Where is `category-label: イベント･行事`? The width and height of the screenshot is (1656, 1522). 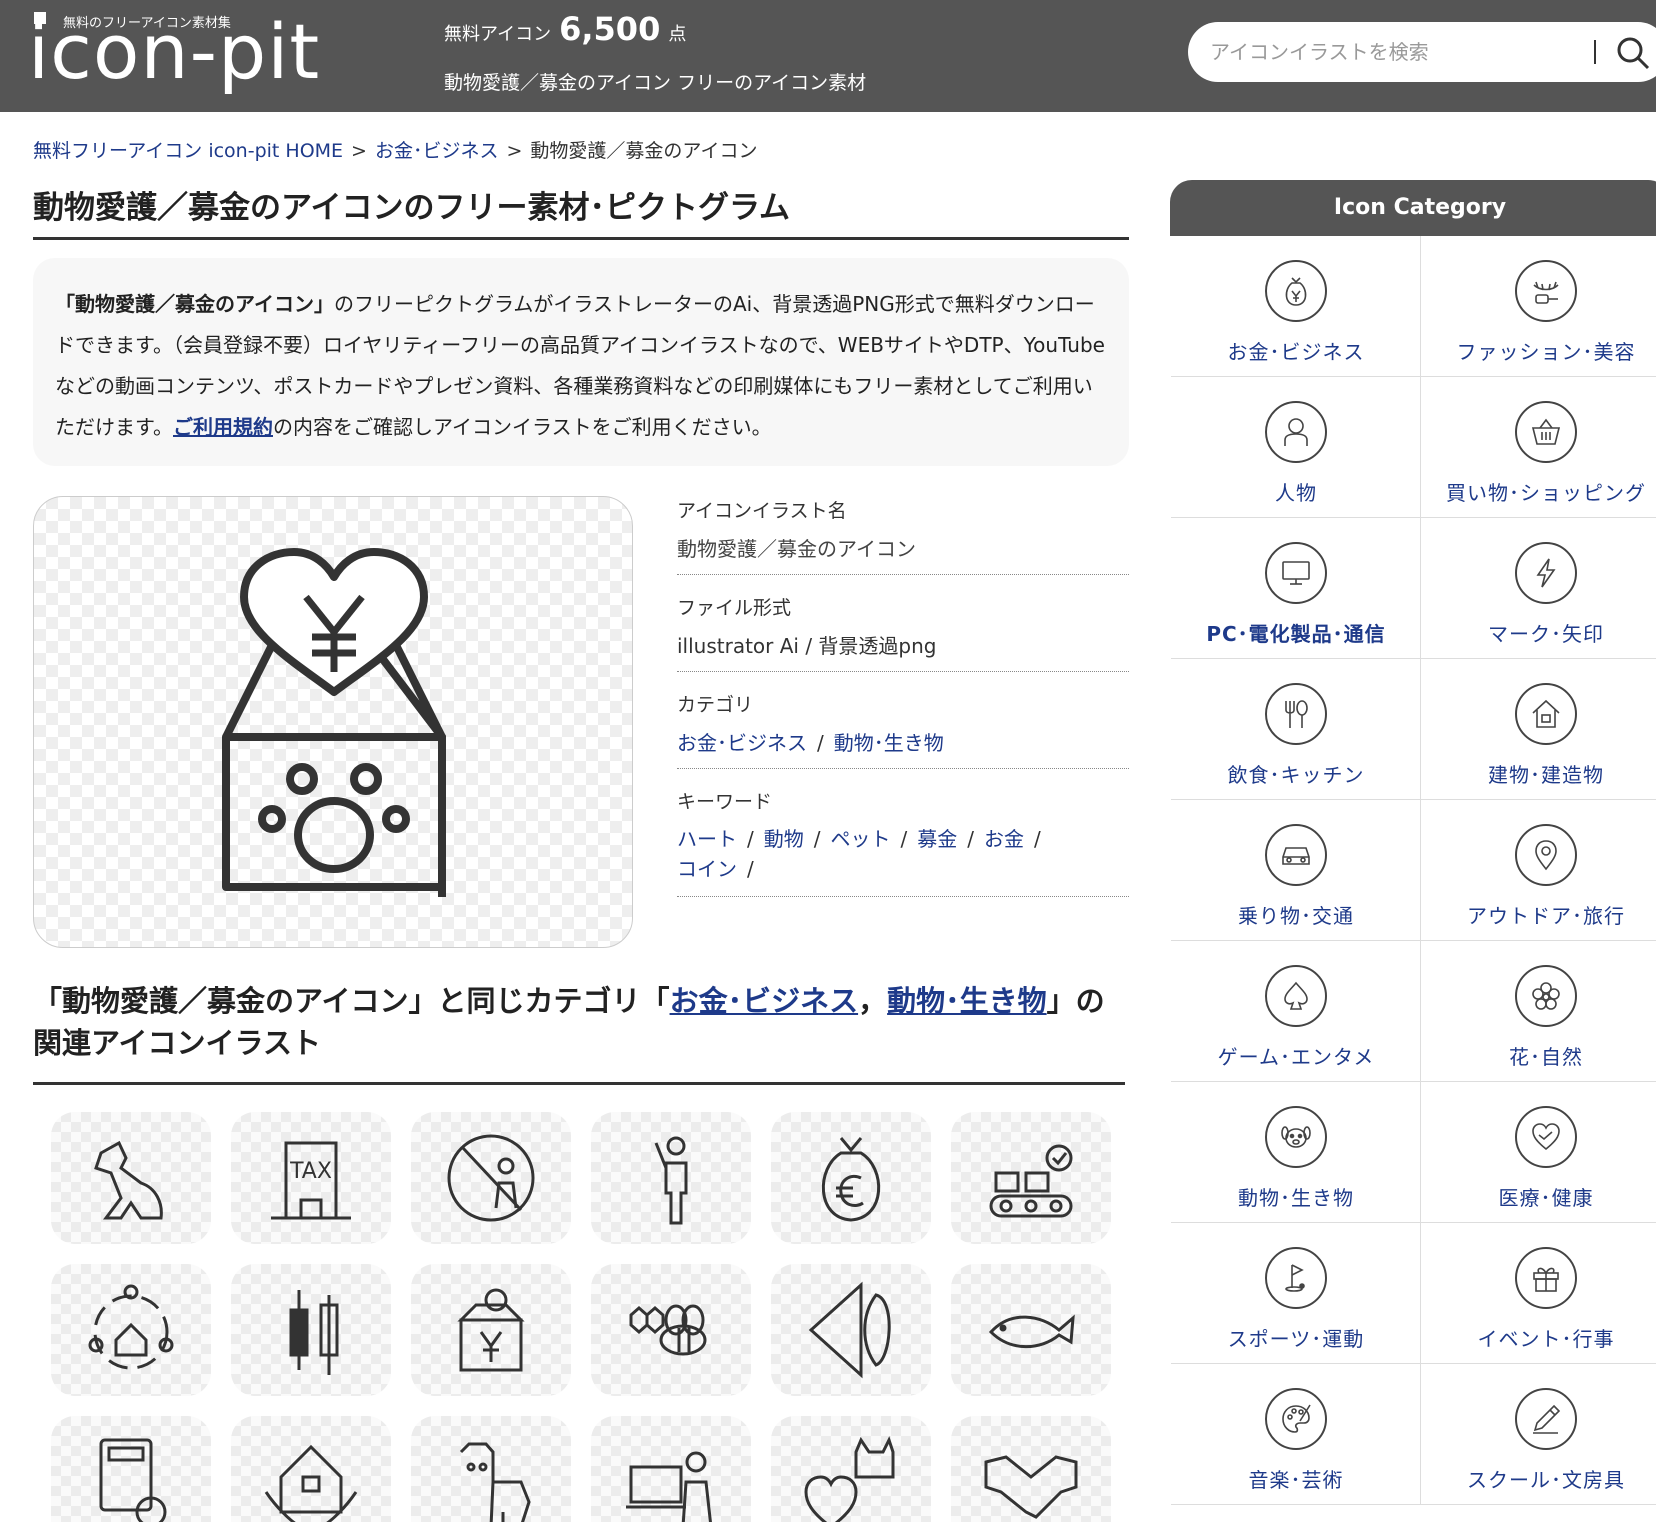
category-label: イベント･行事 is located at coordinates (1546, 1339).